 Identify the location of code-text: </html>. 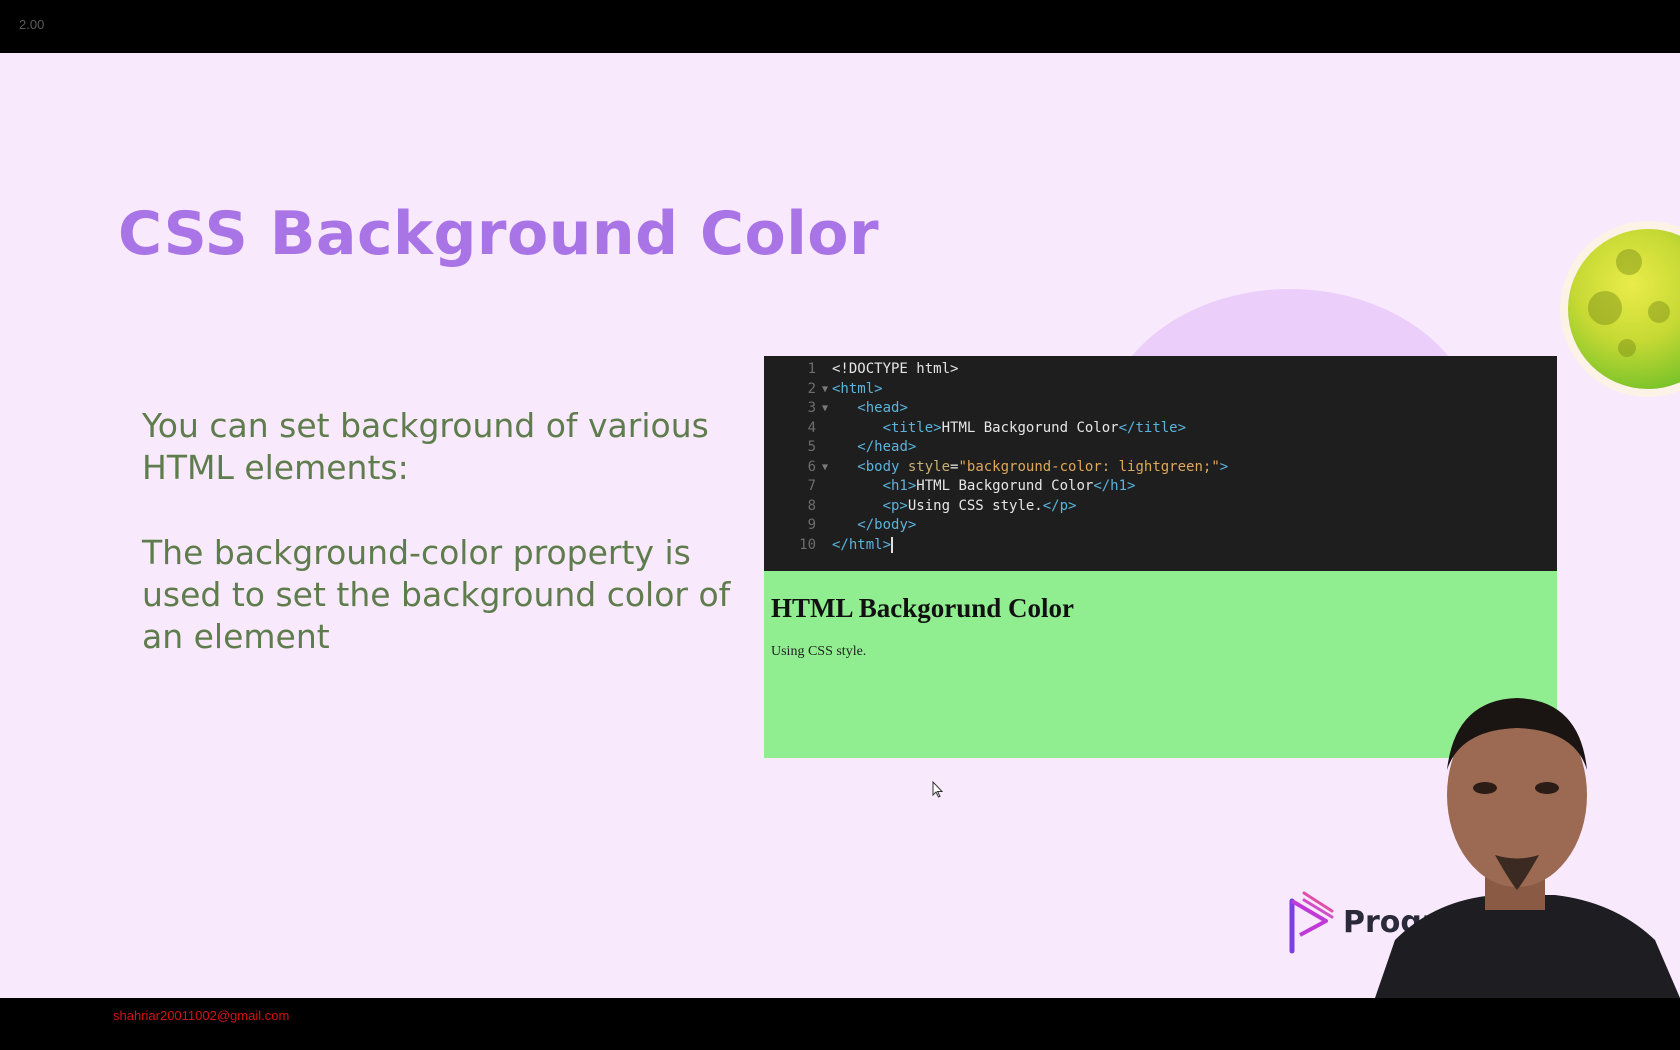
(863, 544).